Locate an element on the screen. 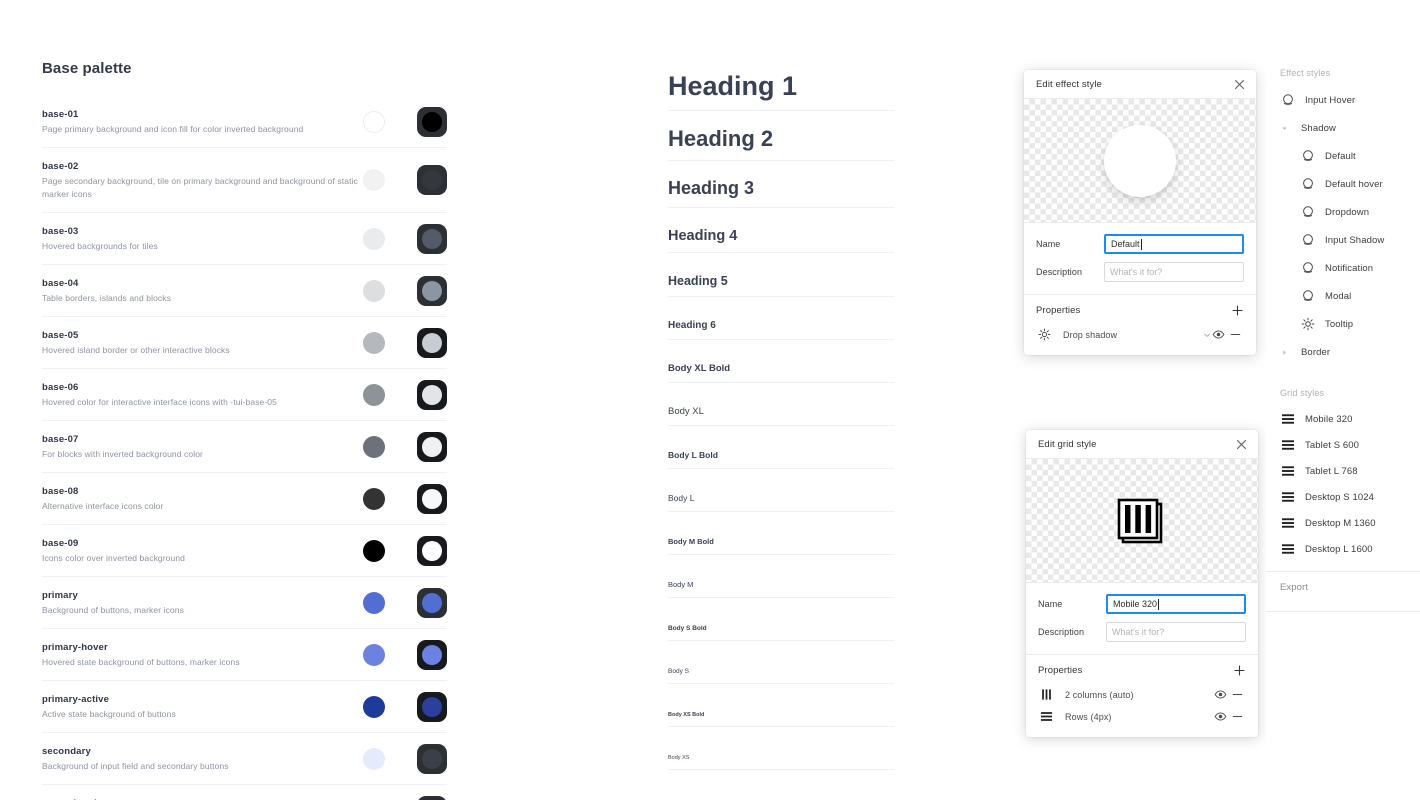 The height and width of the screenshot is (800, 1420). sidebar-item-label: Mobile 320 is located at coordinates (1329, 419).